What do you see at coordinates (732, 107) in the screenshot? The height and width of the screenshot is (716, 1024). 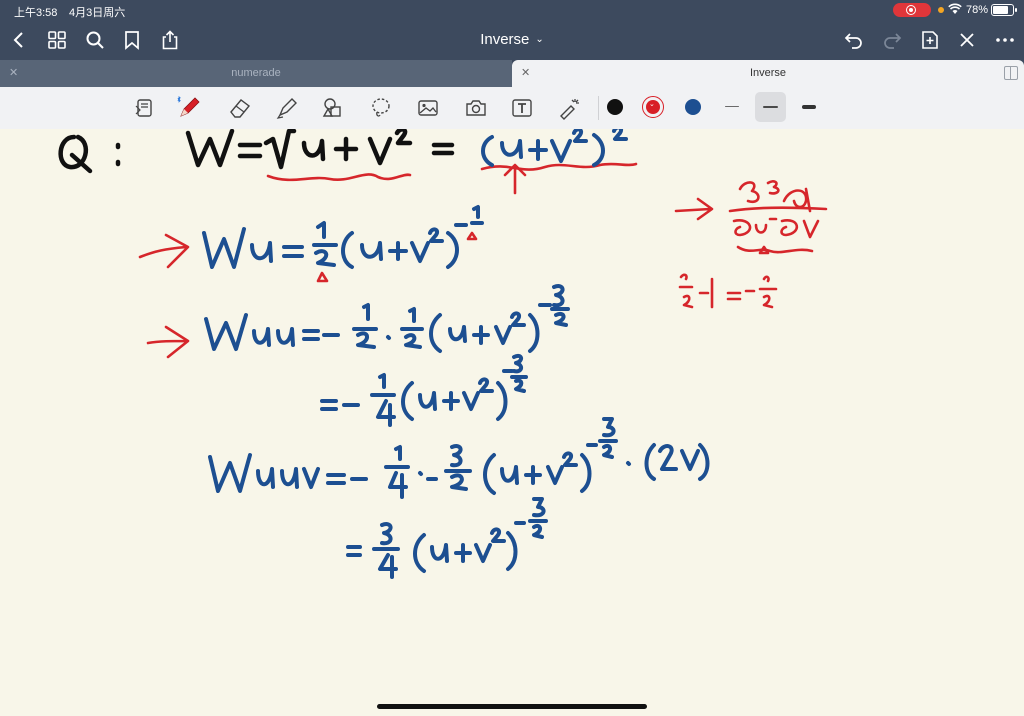 I see `thickness-thin-option` at bounding box center [732, 107].